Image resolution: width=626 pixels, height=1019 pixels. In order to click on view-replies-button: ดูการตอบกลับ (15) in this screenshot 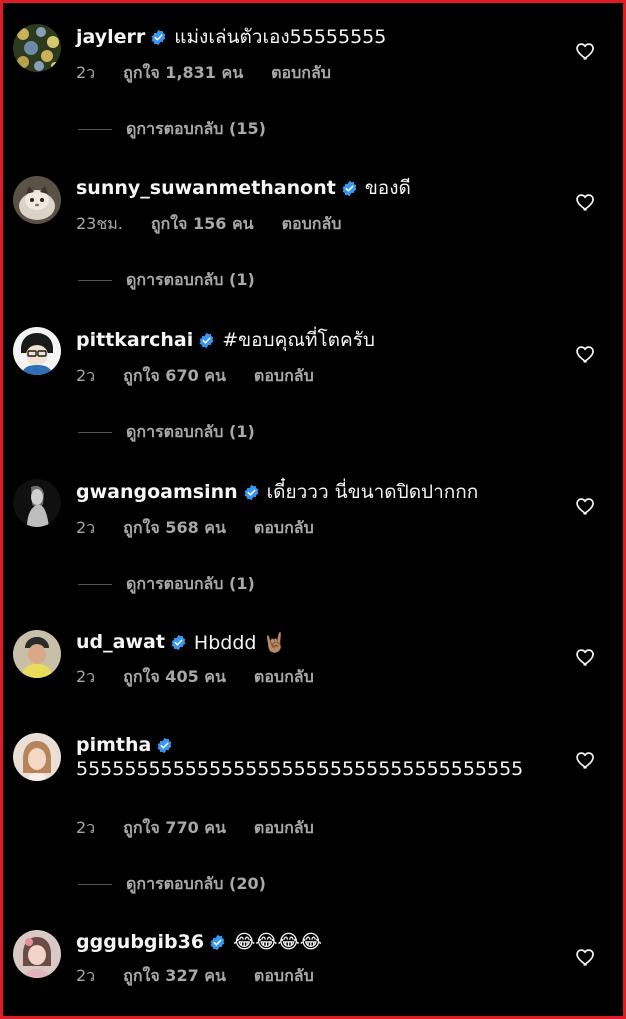, I will do `click(133, 129)`.